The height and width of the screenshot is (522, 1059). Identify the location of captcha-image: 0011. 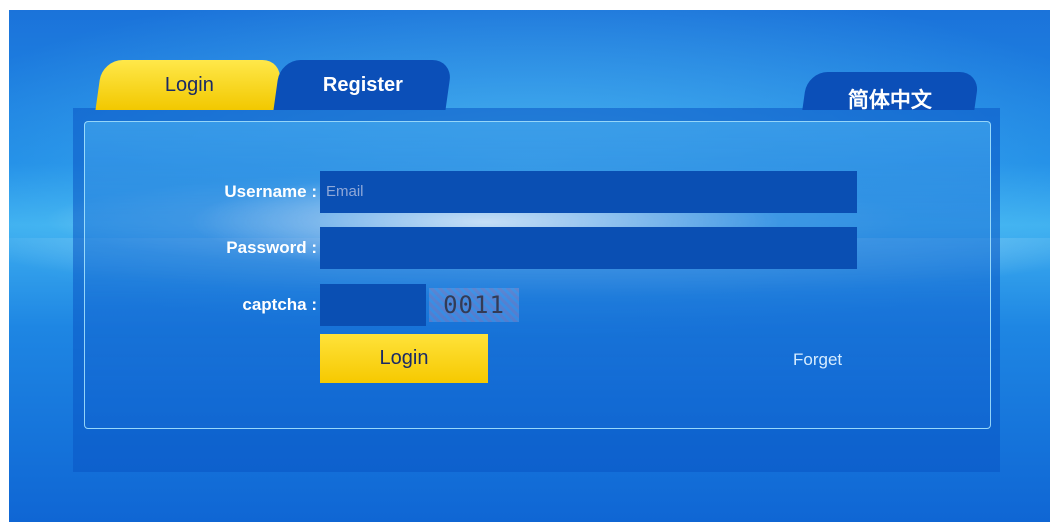
(474, 305).